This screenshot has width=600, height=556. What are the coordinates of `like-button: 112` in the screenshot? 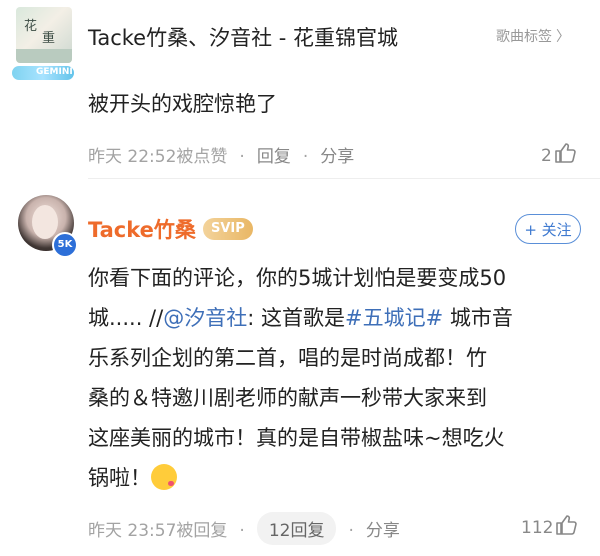 It's located at (549, 526).